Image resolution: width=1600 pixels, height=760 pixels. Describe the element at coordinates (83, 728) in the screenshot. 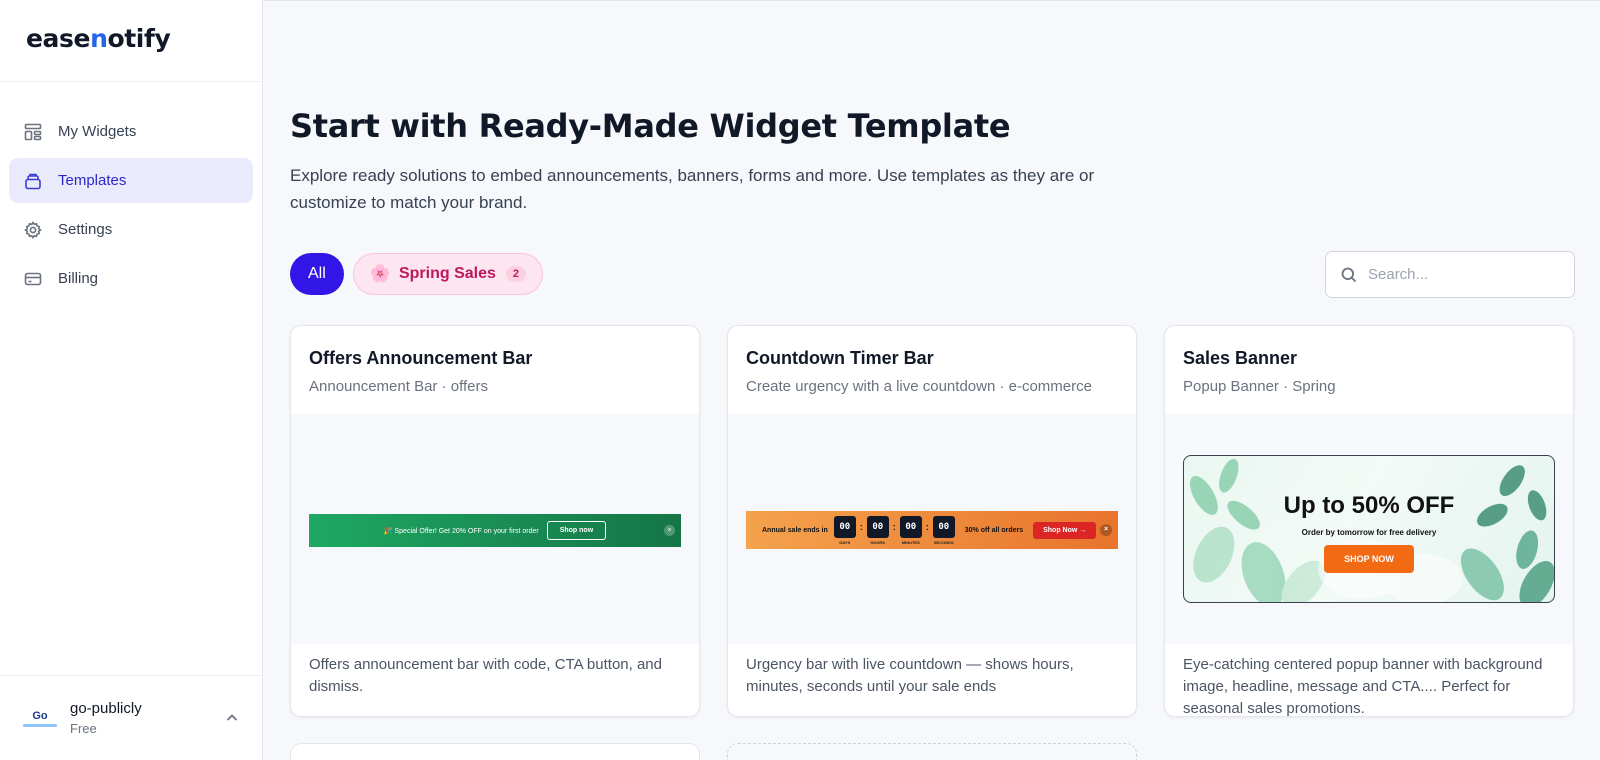

I see `account-plan: Free` at that location.